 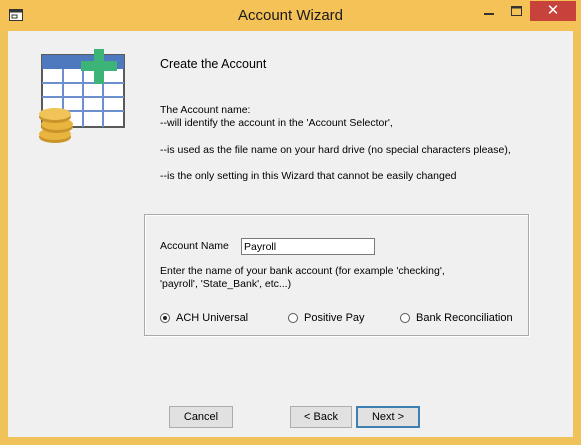 I want to click on radio-selected-icon, so click(x=165, y=318).